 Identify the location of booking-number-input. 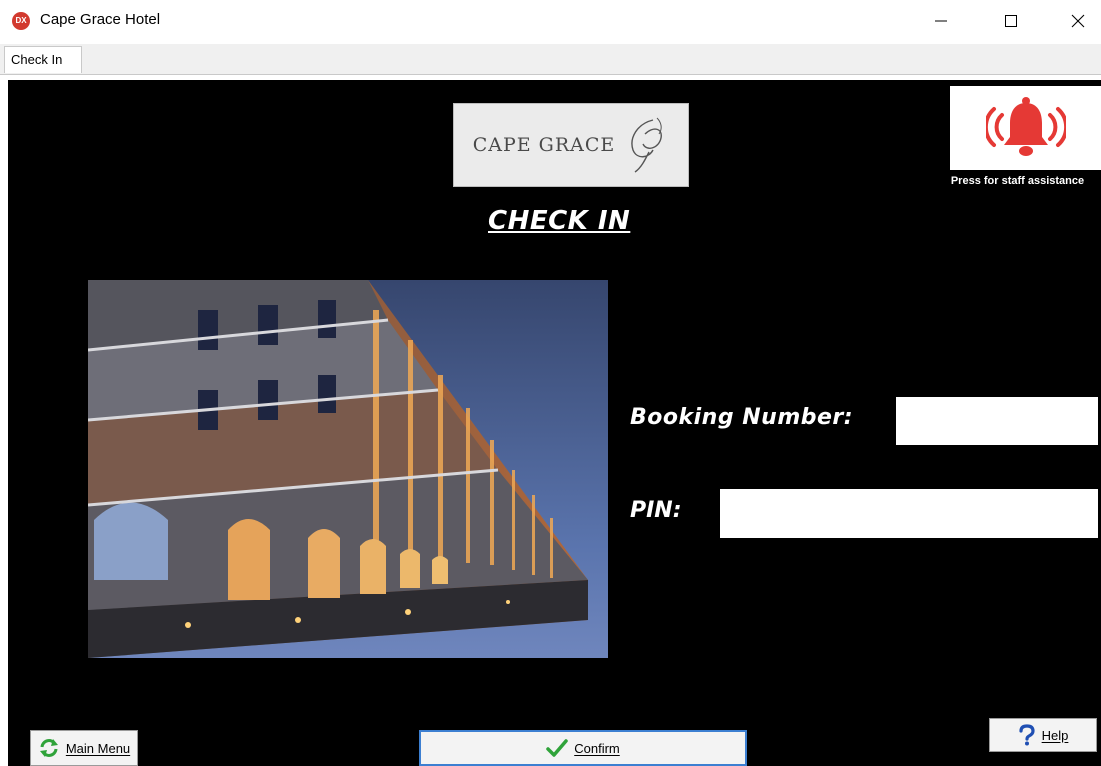
(997, 421).